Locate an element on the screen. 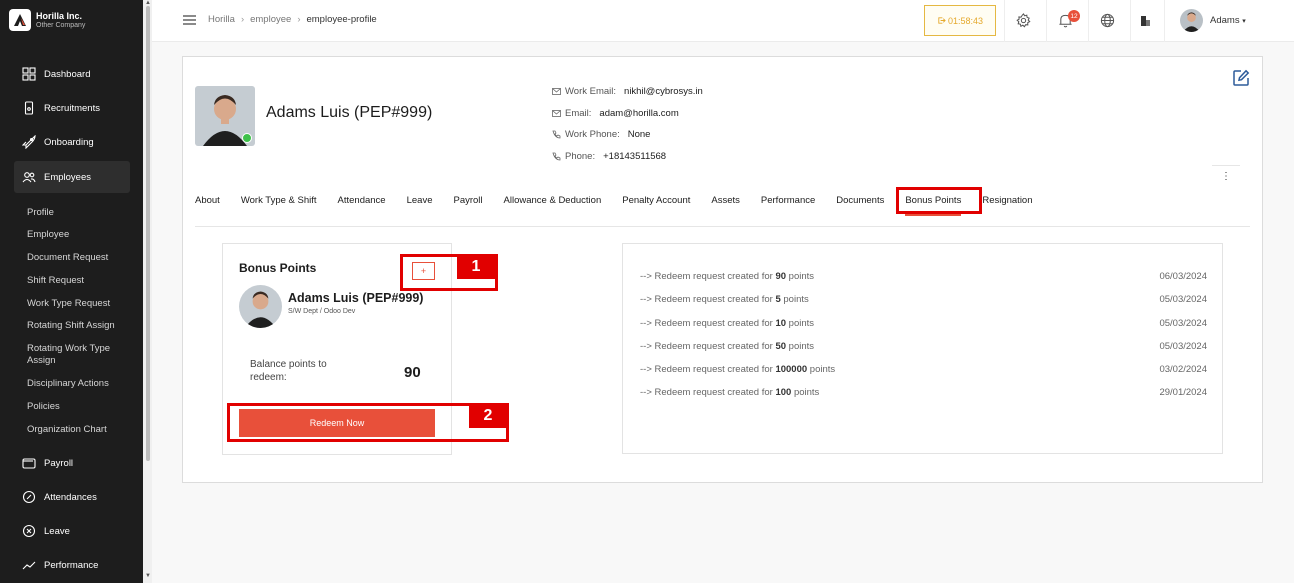 This screenshot has width=1294, height=583. sidebar-item-label: Attendances is located at coordinates (70, 497).